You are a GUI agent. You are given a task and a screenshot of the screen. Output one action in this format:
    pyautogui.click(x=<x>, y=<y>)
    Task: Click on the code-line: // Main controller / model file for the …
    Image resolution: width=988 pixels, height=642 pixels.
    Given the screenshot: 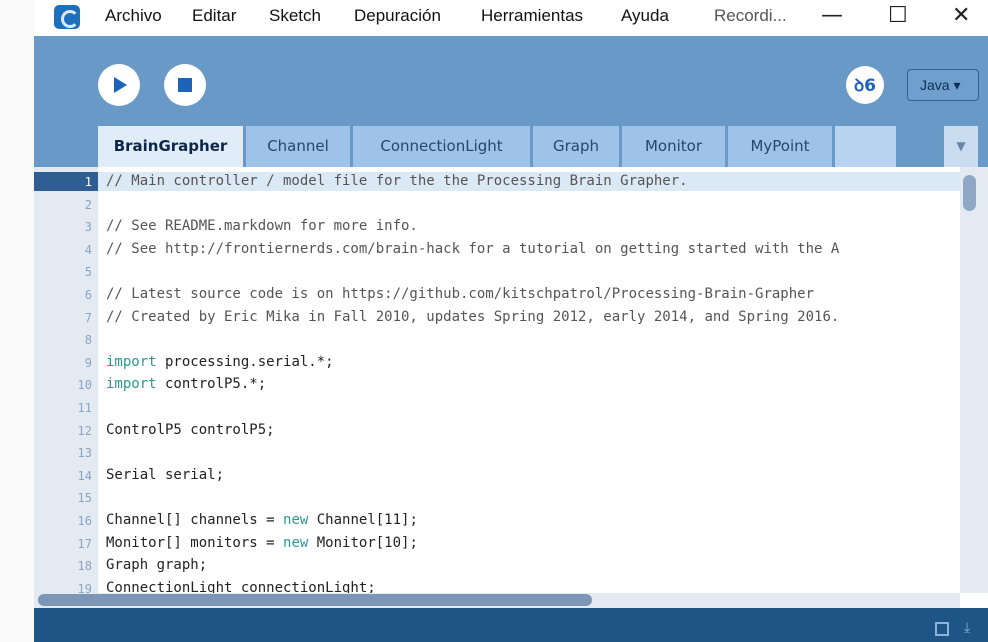 What is the action you would take?
    pyautogui.click(x=397, y=181)
    